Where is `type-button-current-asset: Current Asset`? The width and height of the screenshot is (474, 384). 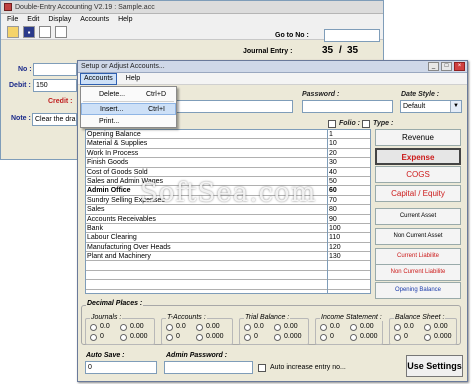 type-button-current-asset: Current Asset is located at coordinates (418, 216).